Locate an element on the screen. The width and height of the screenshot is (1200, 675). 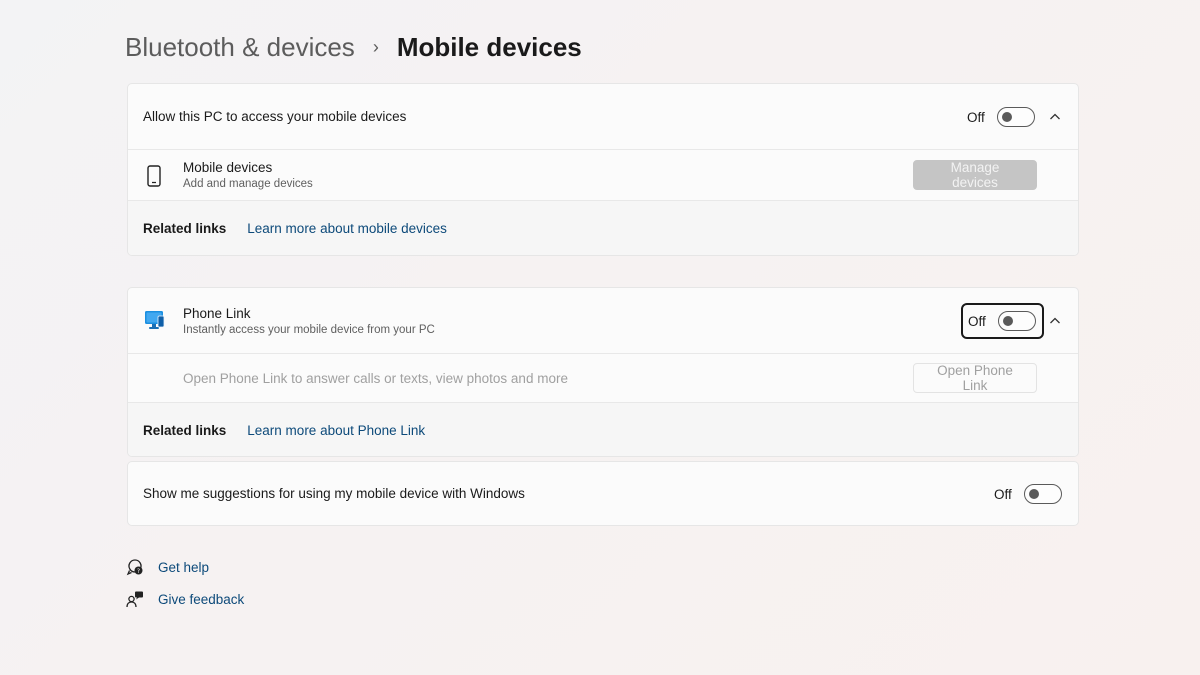
learn-more-phone-link-link: Learn more about Phone Link is located at coordinates (336, 430).